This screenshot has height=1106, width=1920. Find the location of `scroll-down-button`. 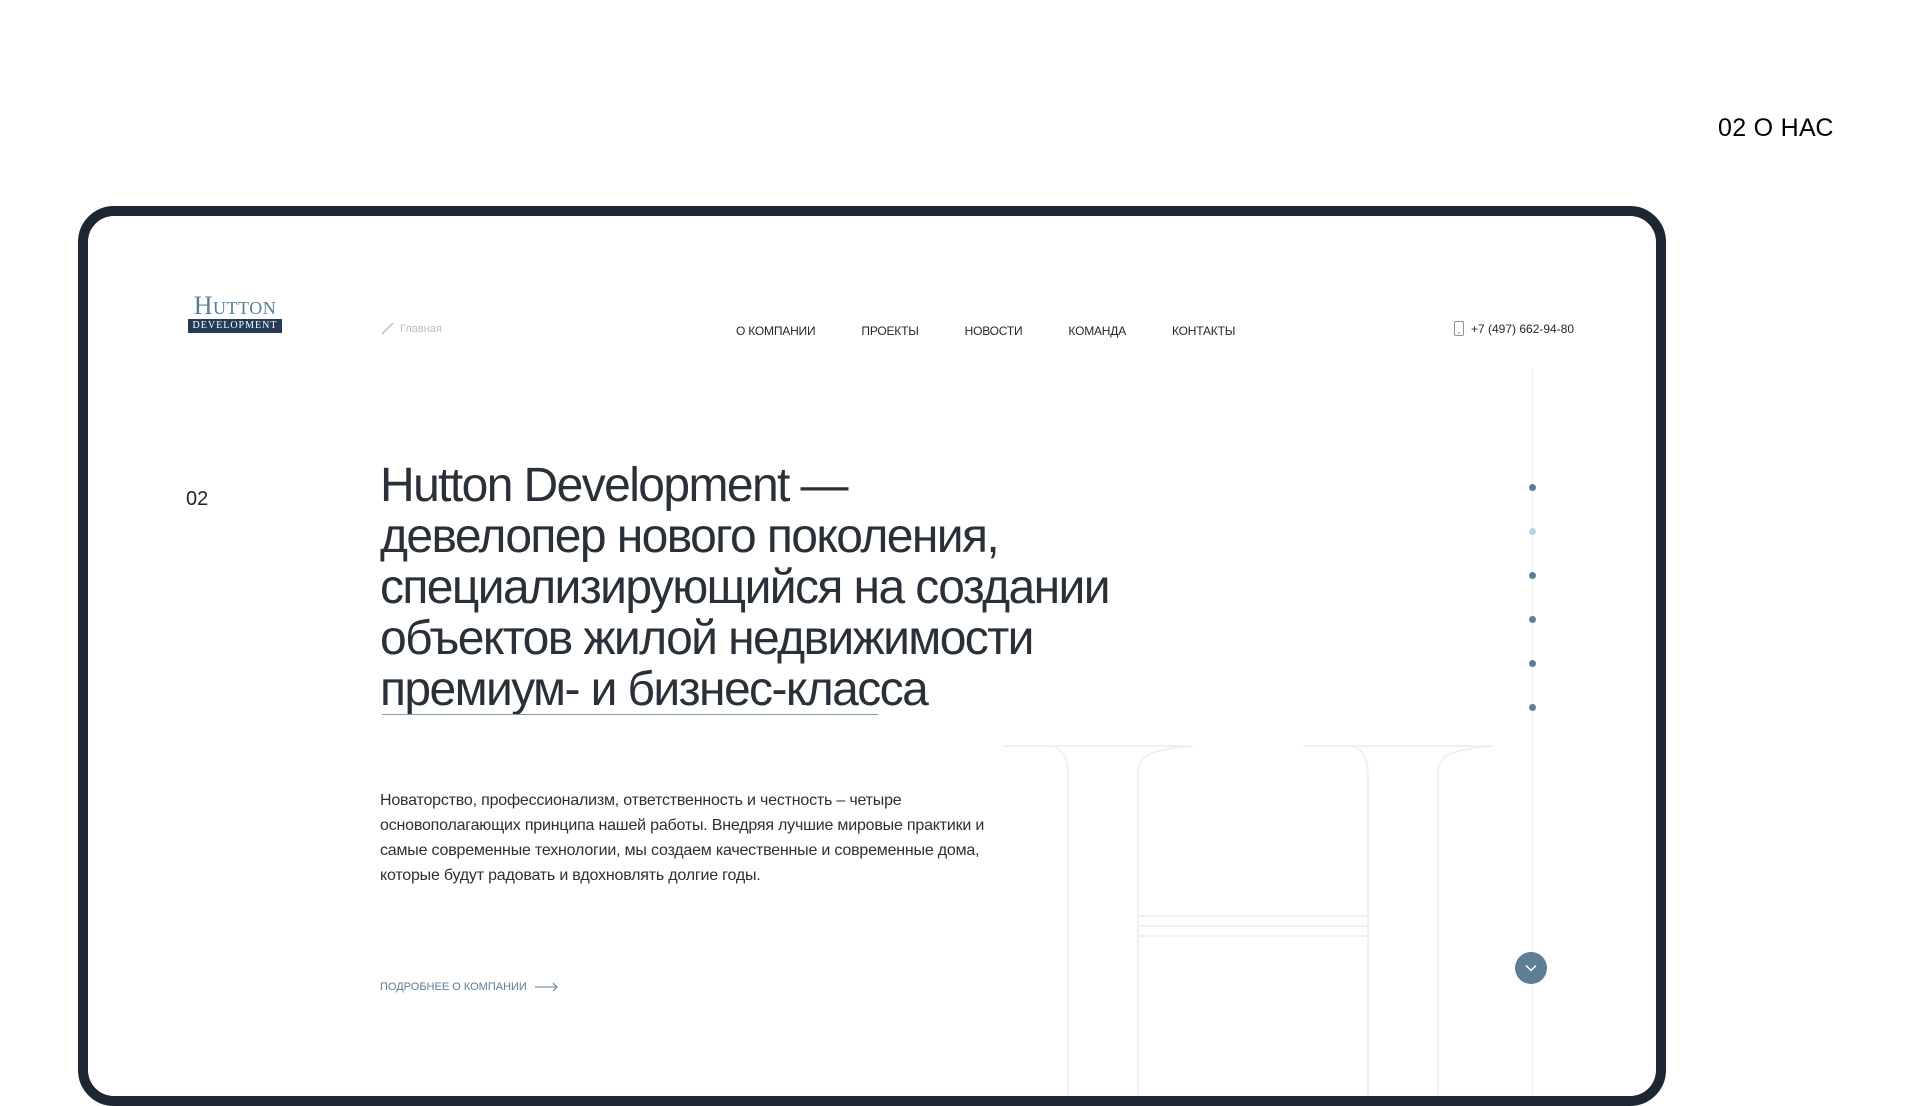

scroll-down-button is located at coordinates (1531, 968).